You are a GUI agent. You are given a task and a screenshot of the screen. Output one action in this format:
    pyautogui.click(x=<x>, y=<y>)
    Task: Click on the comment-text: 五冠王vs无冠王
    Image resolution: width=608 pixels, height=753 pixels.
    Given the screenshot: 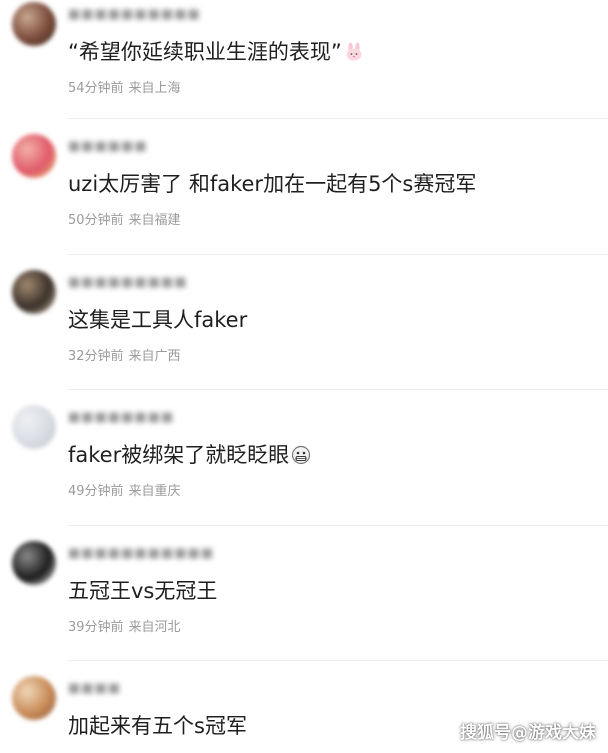 What is the action you would take?
    pyautogui.click(x=142, y=591)
    